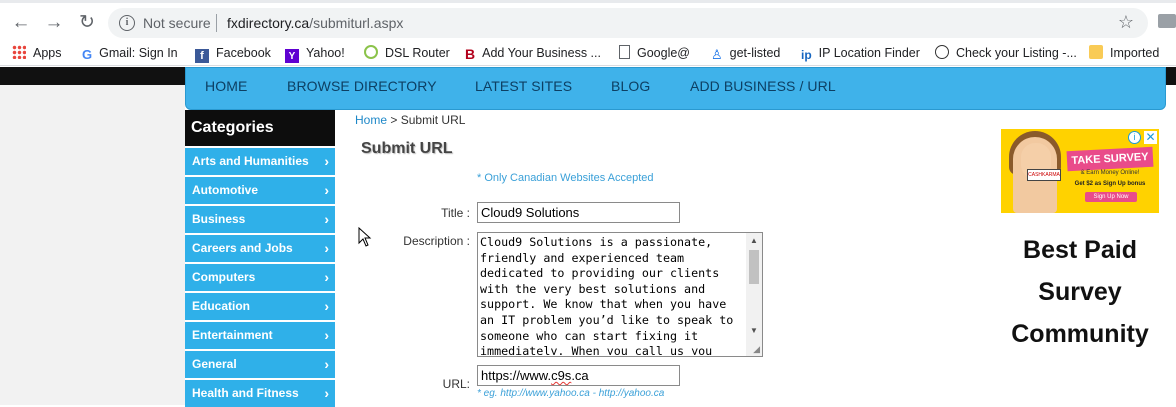  Describe the element at coordinates (87, 23) in the screenshot. I see `reload-icon: ↻` at that location.